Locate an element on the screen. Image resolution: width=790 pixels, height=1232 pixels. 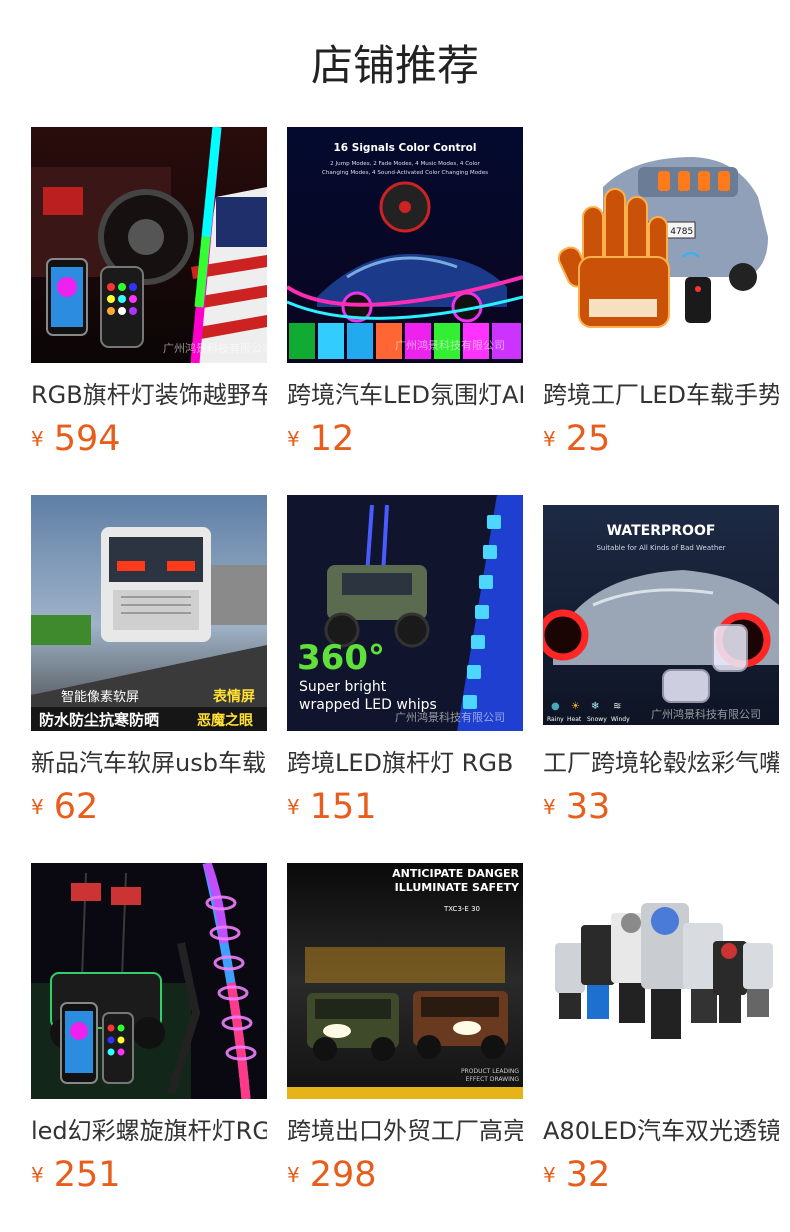
image-headline: ANTICIPATE DANGER is located at coordinates (455, 873).